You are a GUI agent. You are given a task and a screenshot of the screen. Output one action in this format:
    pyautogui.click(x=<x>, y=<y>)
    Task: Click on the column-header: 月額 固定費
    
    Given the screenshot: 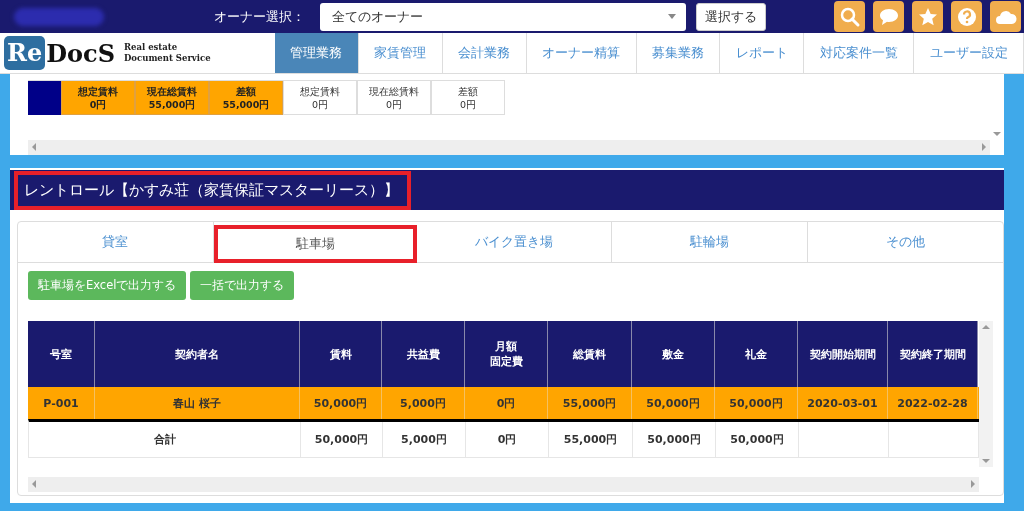 What is the action you would take?
    pyautogui.click(x=506, y=354)
    